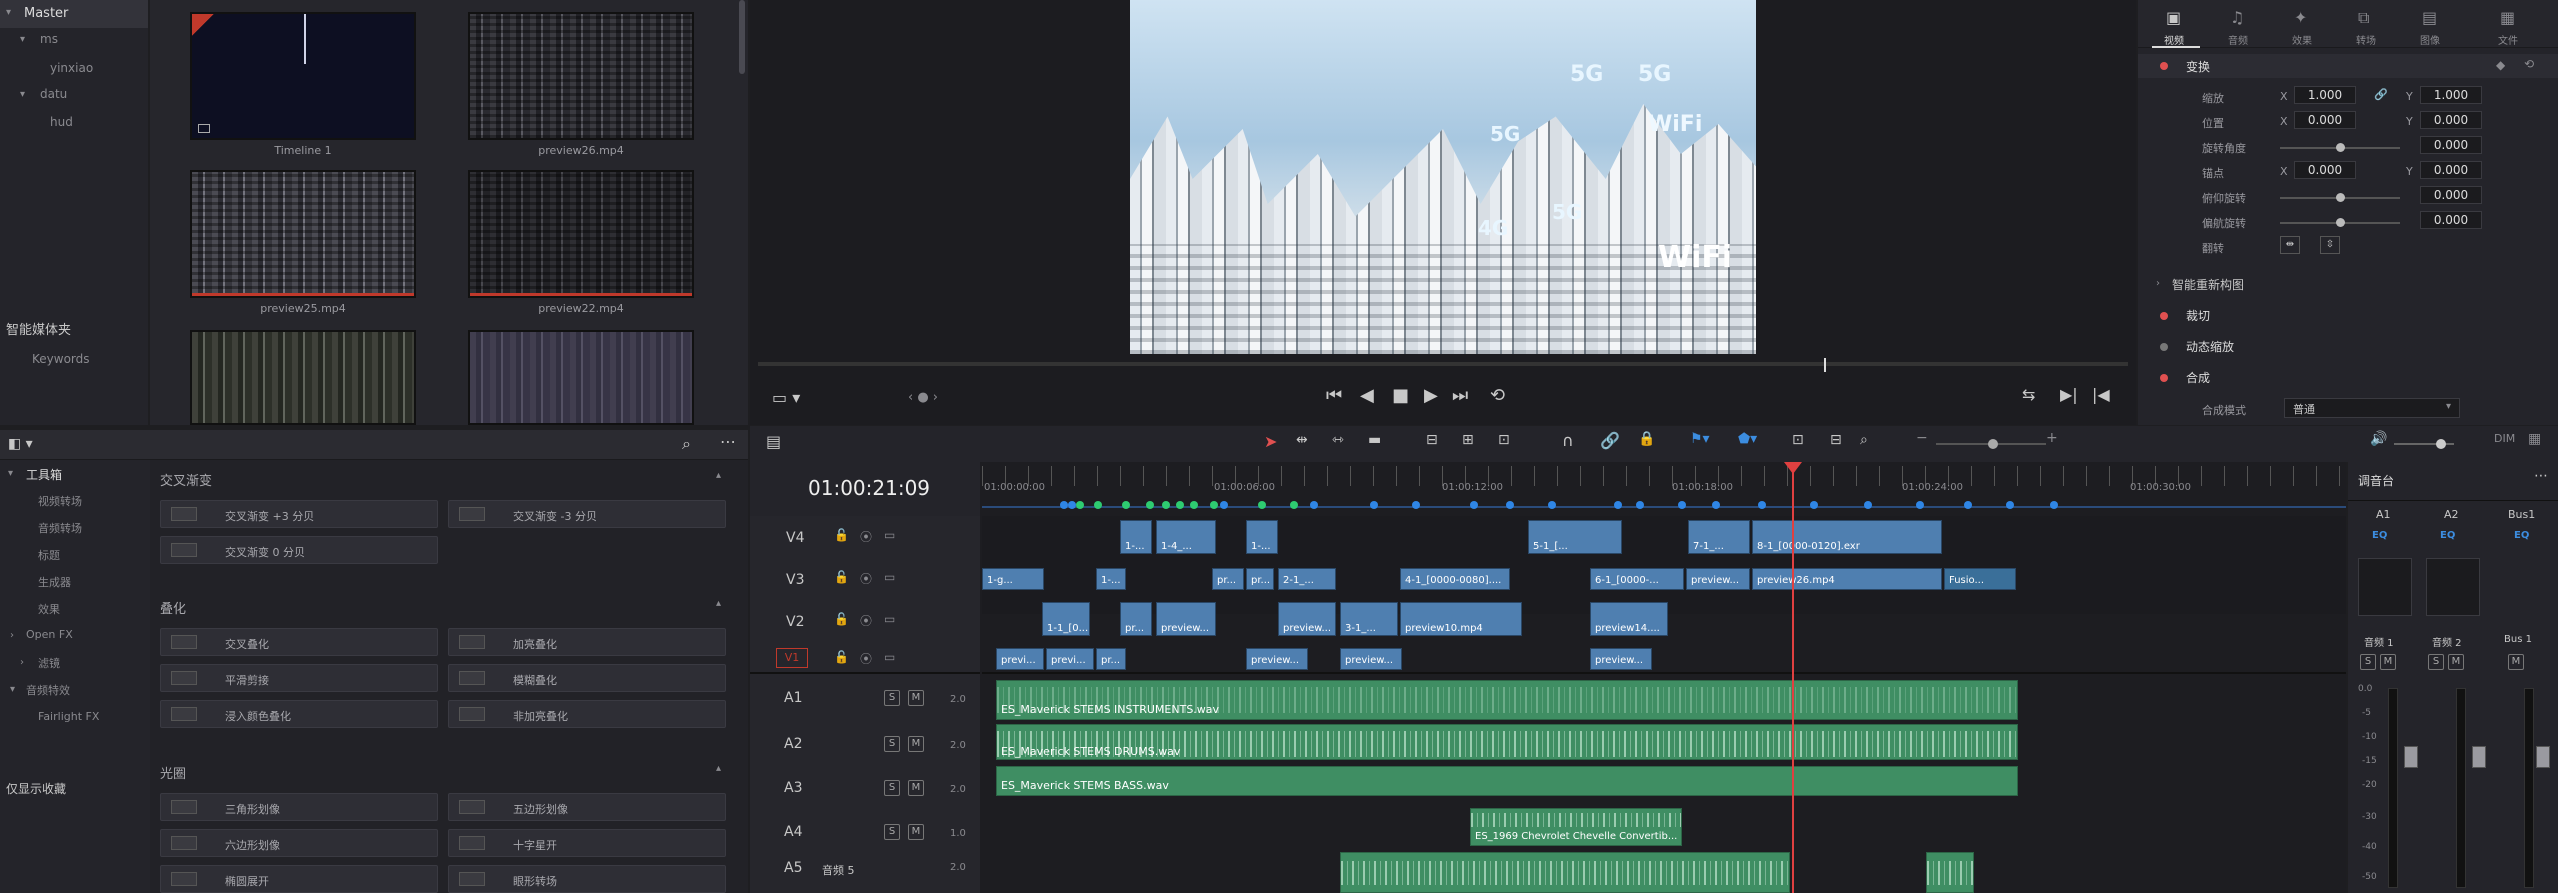  What do you see at coordinates (587, 843) in the screenshot?
I see `fx-item: 十字星开` at bounding box center [587, 843].